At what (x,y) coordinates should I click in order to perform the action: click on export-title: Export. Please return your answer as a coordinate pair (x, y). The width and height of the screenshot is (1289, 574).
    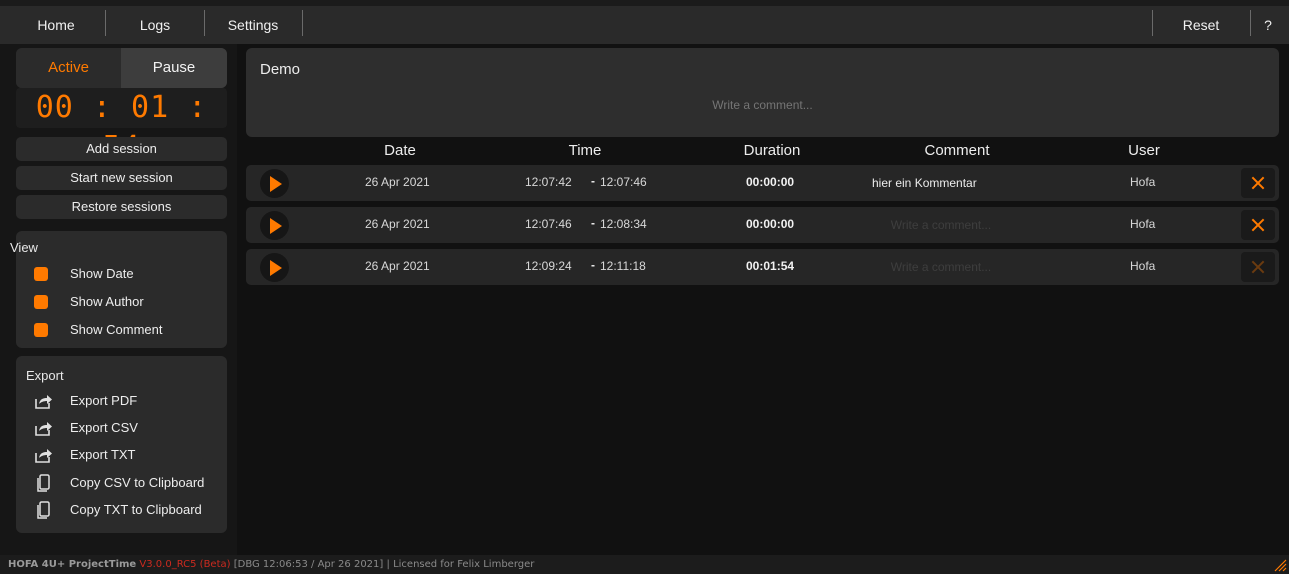
    Looking at the image, I should click on (45, 375).